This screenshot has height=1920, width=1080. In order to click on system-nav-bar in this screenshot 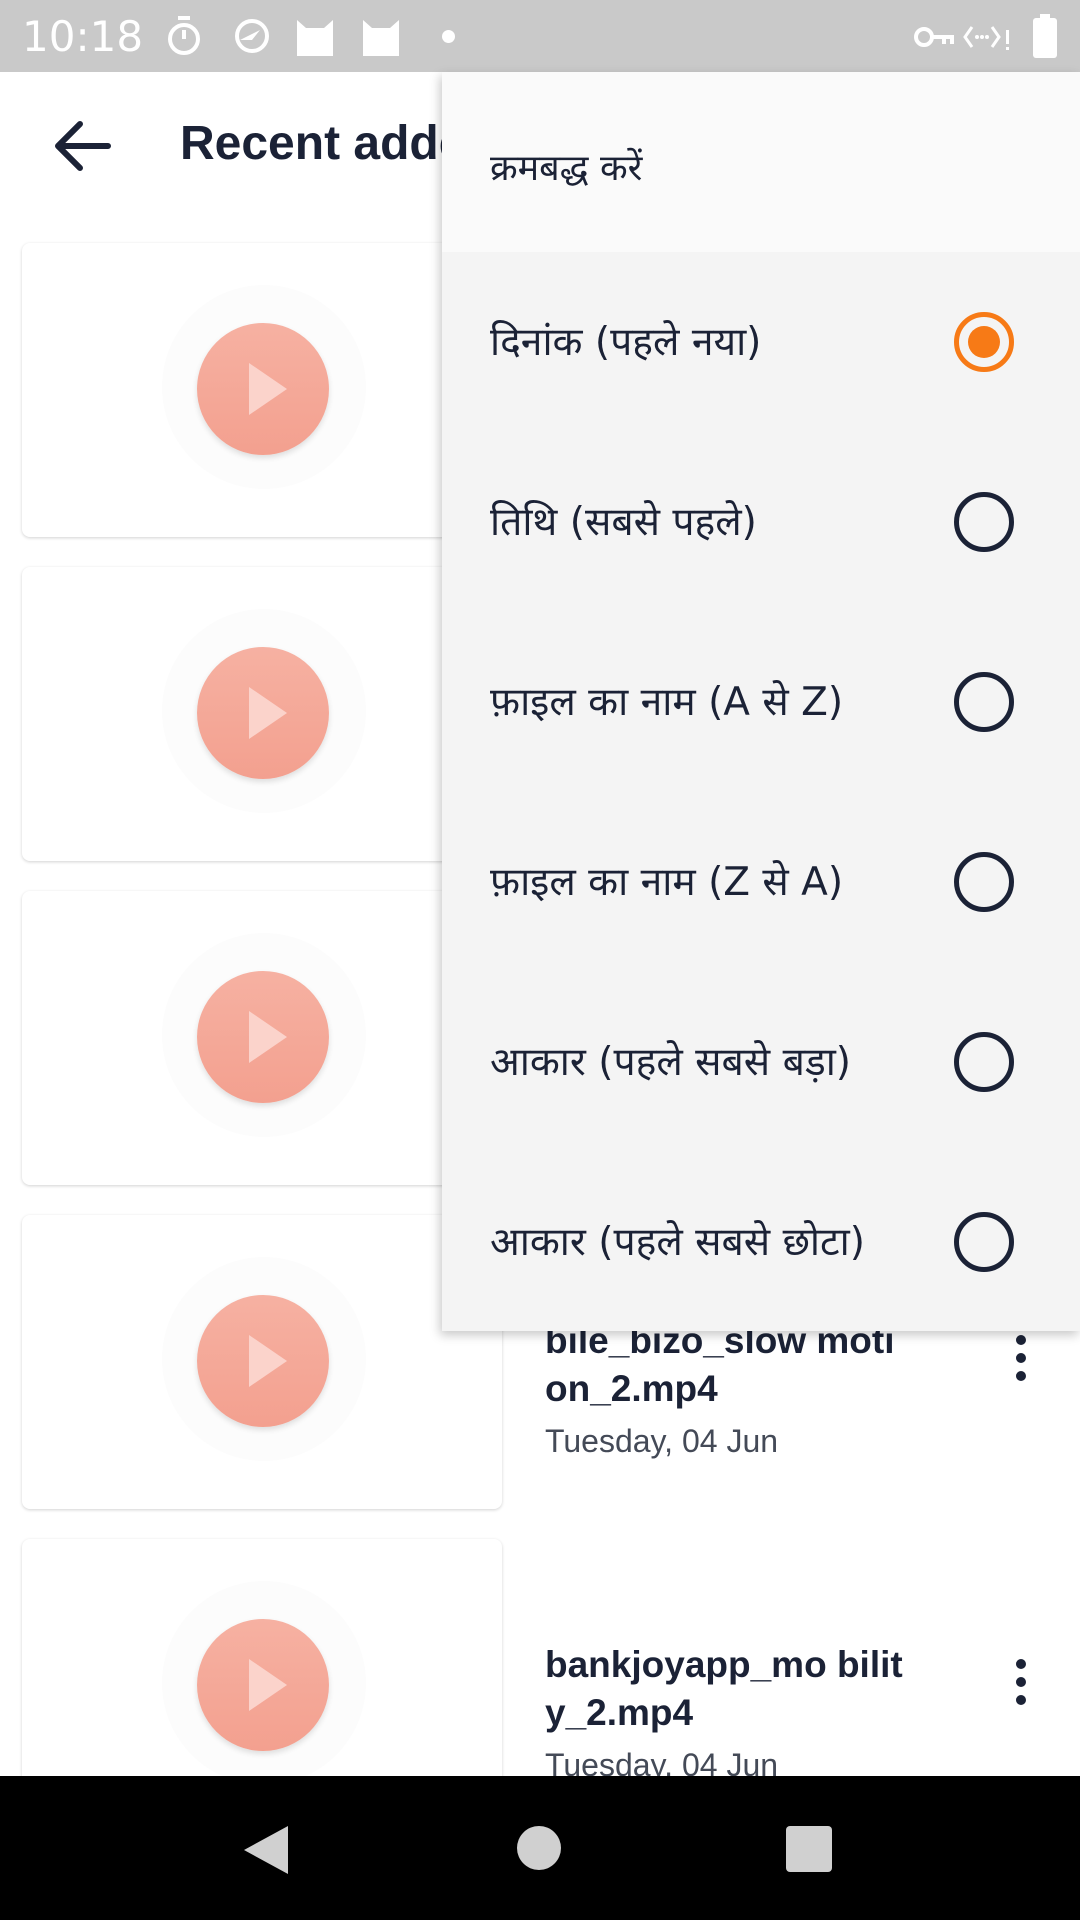, I will do `click(540, 1848)`.